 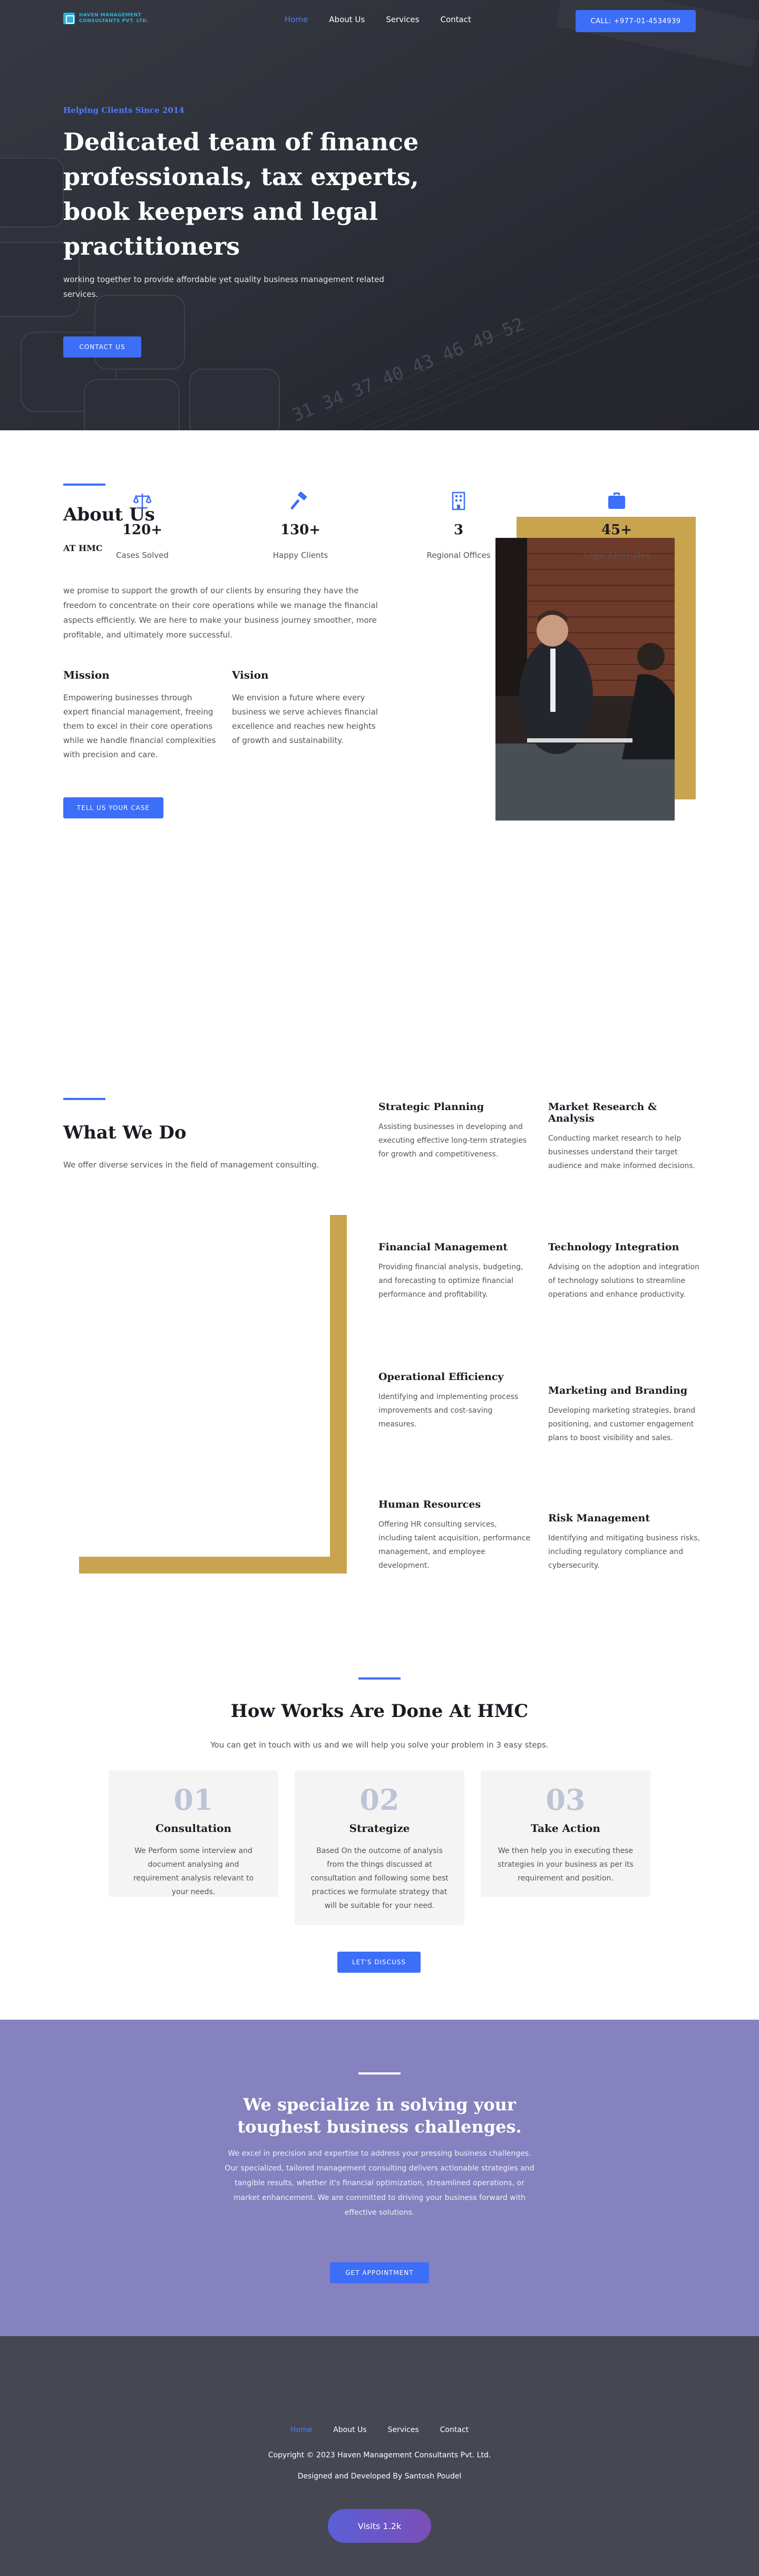 I want to click on nav-link-services: Services, so click(x=402, y=19).